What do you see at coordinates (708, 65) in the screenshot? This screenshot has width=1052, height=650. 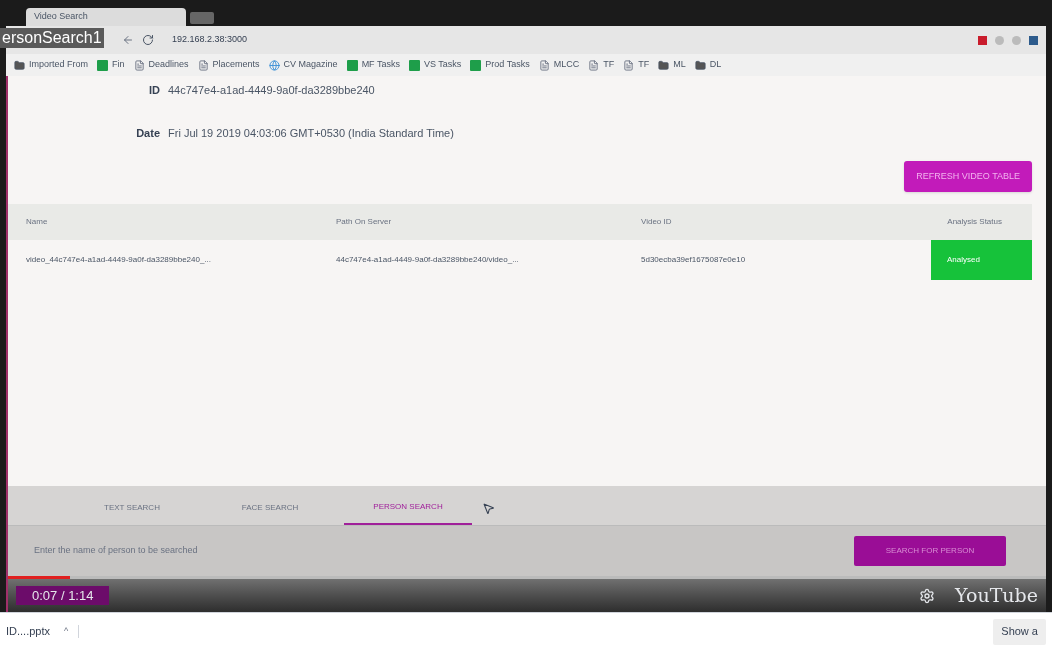 I see `bookmark: DL` at bounding box center [708, 65].